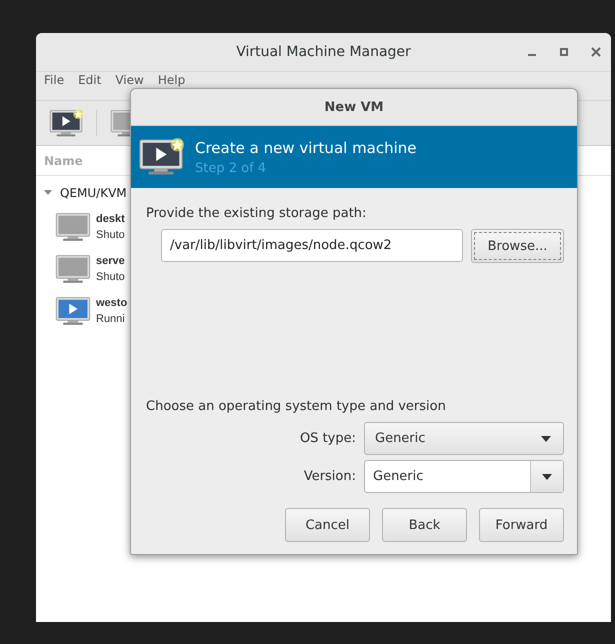 The width and height of the screenshot is (615, 644). Describe the element at coordinates (312, 245) in the screenshot. I see `storage-path-field: /var/lib/libvirt/images/node.qcow2` at that location.